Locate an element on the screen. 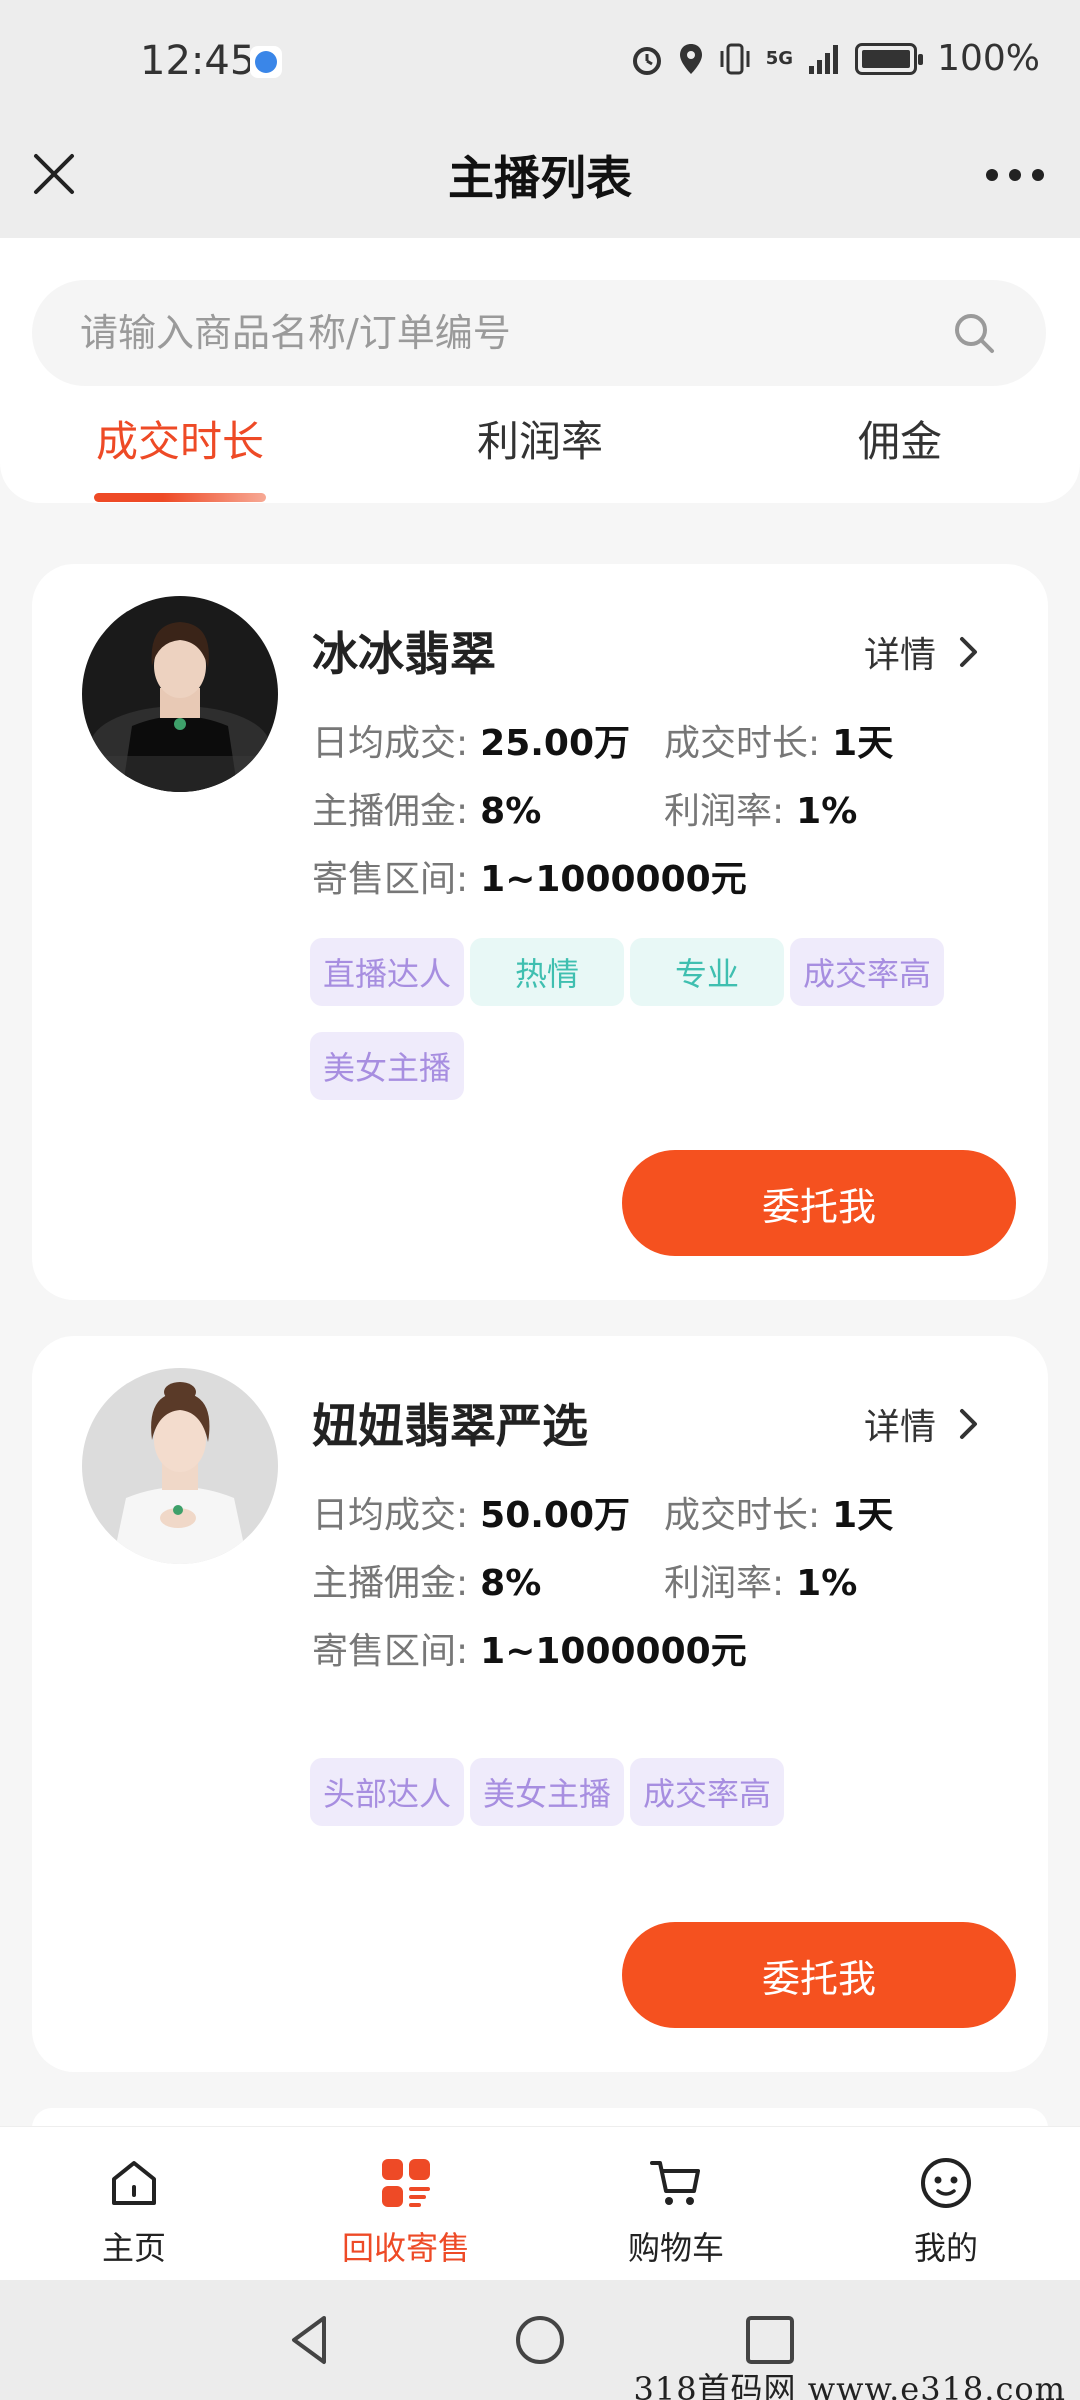 The width and height of the screenshot is (1080, 2400). daily-deal-value: 50.00万 is located at coordinates (555, 1515).